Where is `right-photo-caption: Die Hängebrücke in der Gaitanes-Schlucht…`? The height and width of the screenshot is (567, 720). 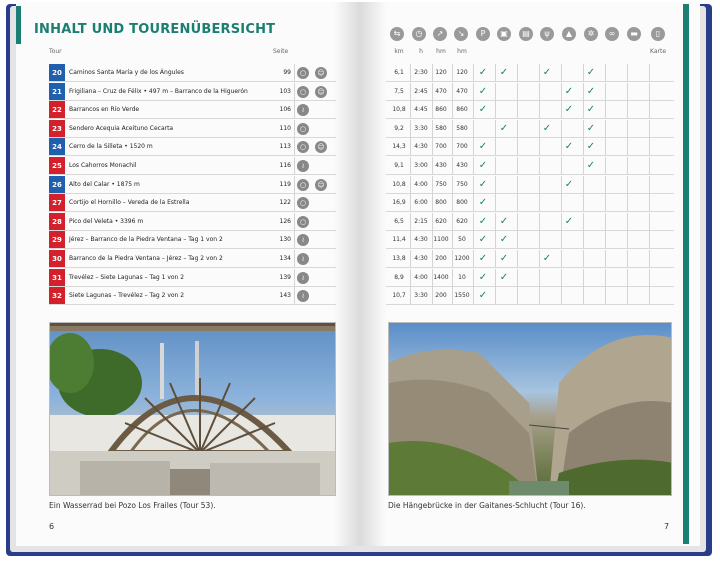 right-photo-caption: Die Hängebrücke in der Gaitanes-Schlucht… is located at coordinates (487, 505).